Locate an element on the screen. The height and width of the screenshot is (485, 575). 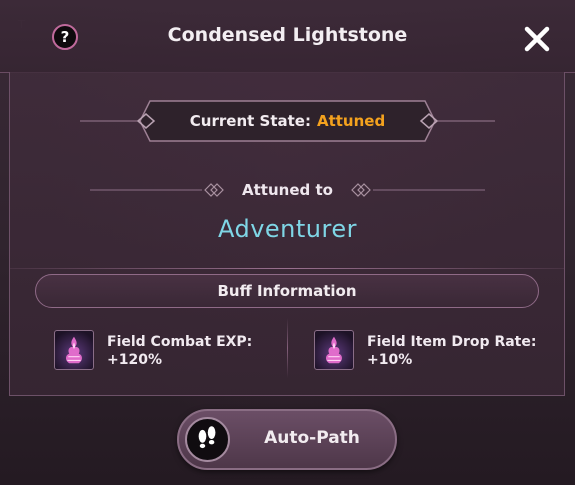
current-state-label: Current State: is located at coordinates (250, 120).